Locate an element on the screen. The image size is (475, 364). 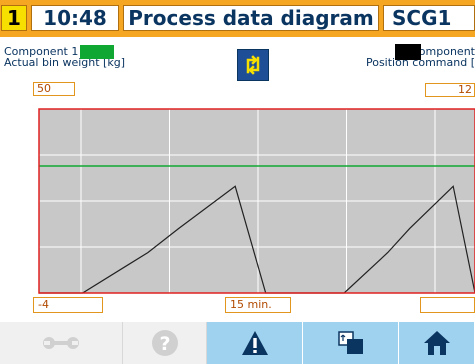
window-switch-icon is located at coordinates (350, 342).